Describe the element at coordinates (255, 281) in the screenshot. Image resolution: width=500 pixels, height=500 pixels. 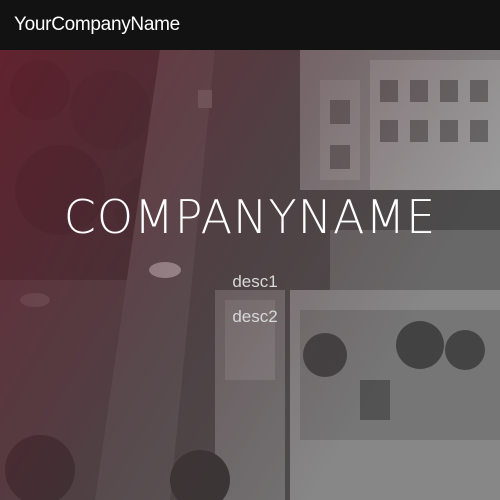
I see `hero-description-1: desc1` at that location.